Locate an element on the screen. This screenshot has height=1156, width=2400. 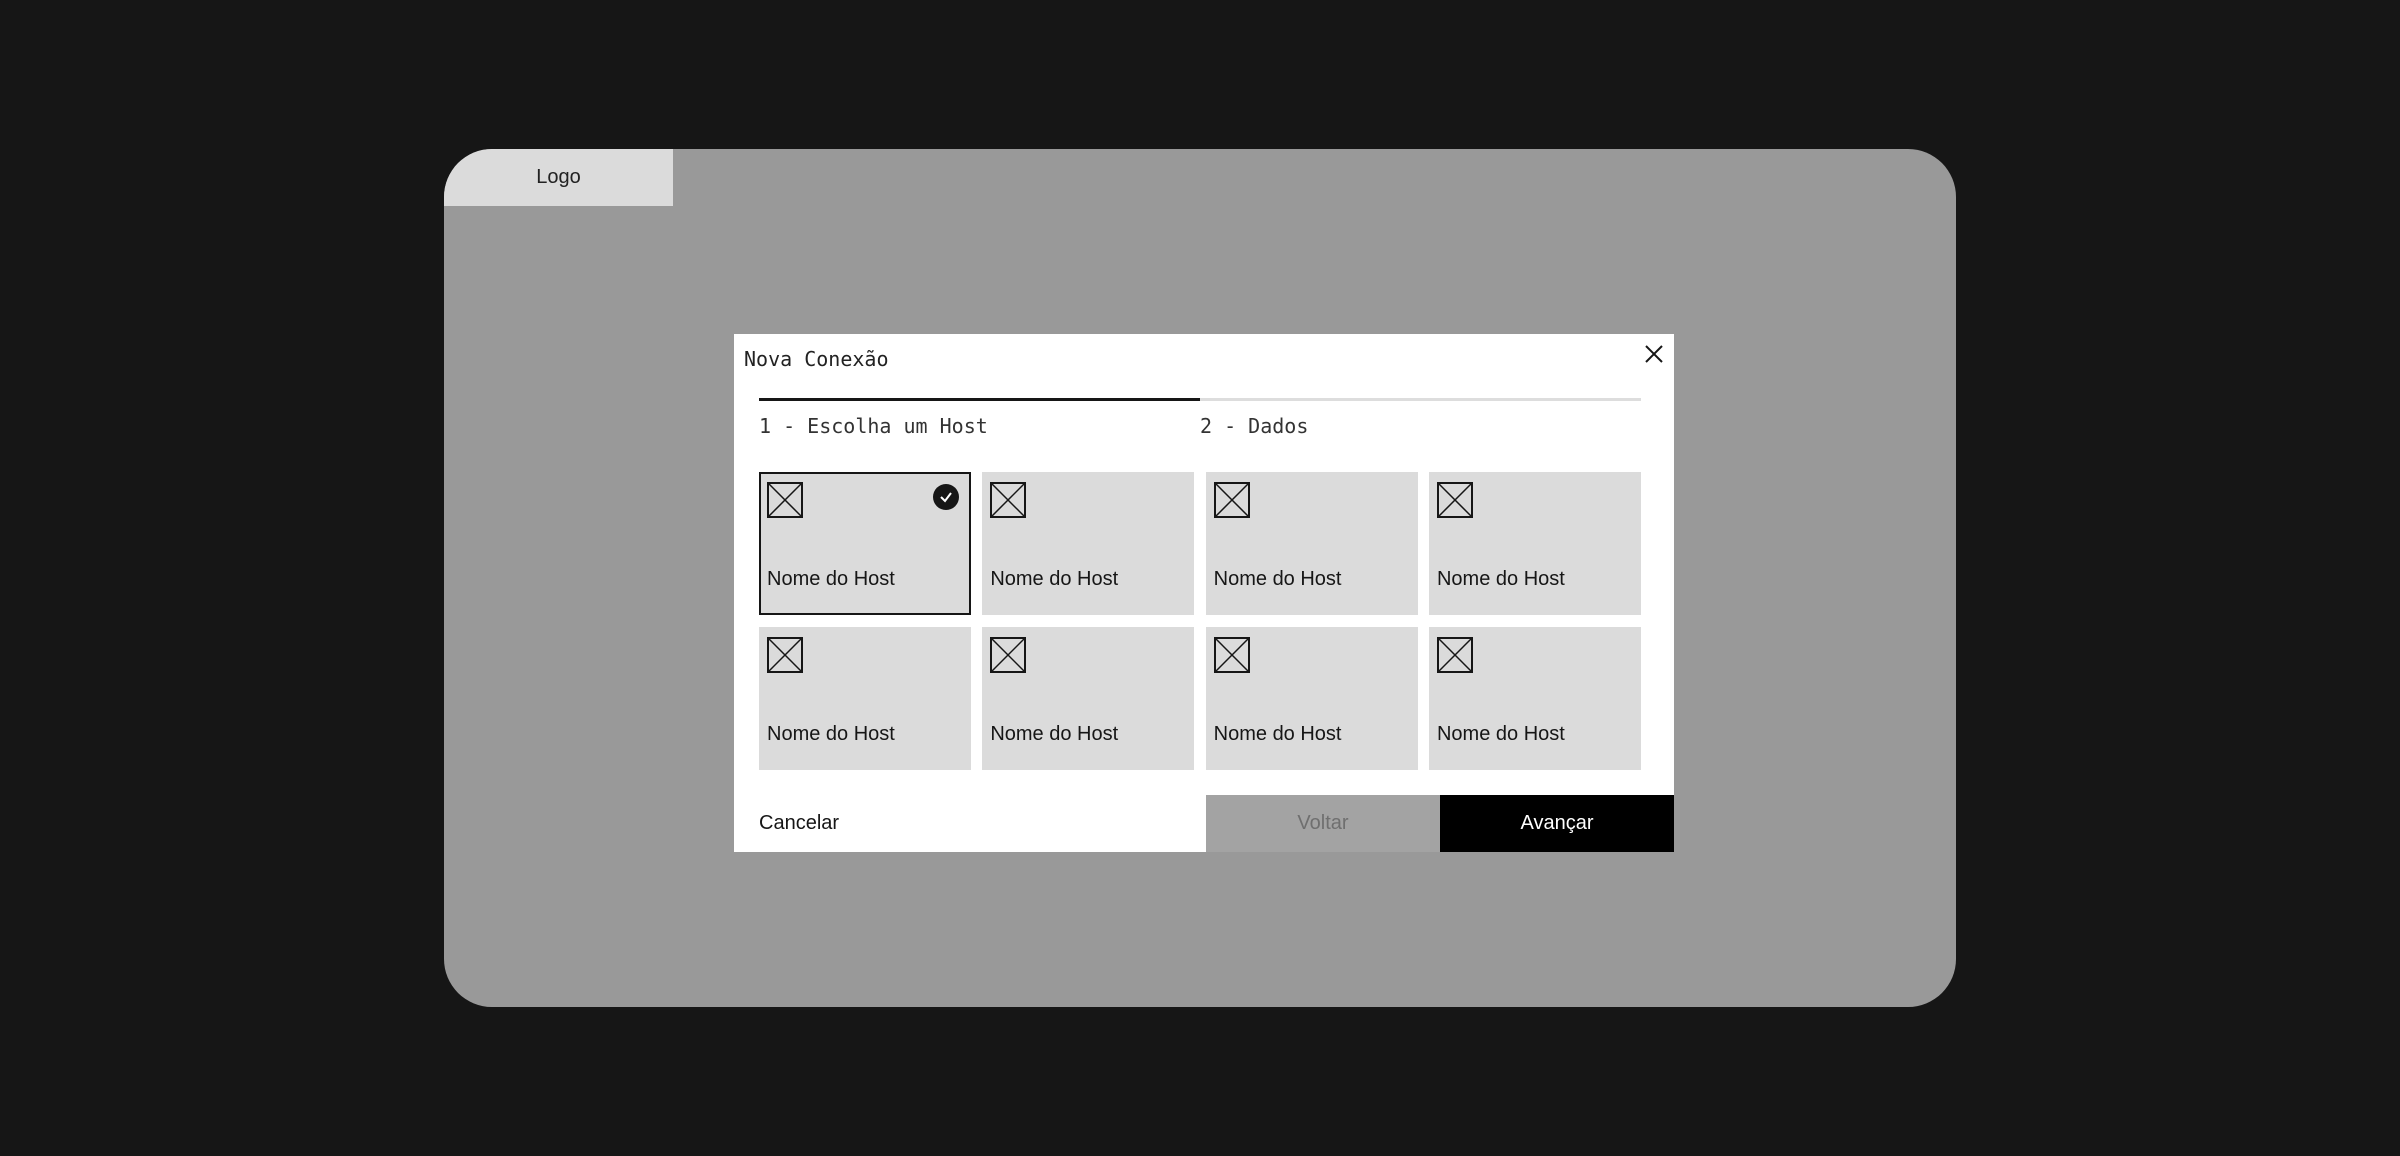
close-icon is located at coordinates (1654, 354).